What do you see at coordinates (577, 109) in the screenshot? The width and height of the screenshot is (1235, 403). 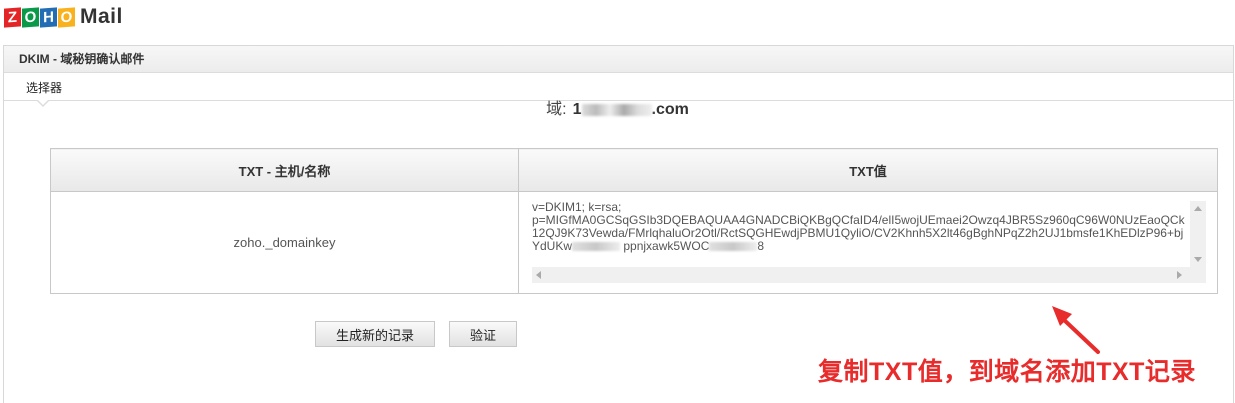 I see `domain-value-prefix: 1` at bounding box center [577, 109].